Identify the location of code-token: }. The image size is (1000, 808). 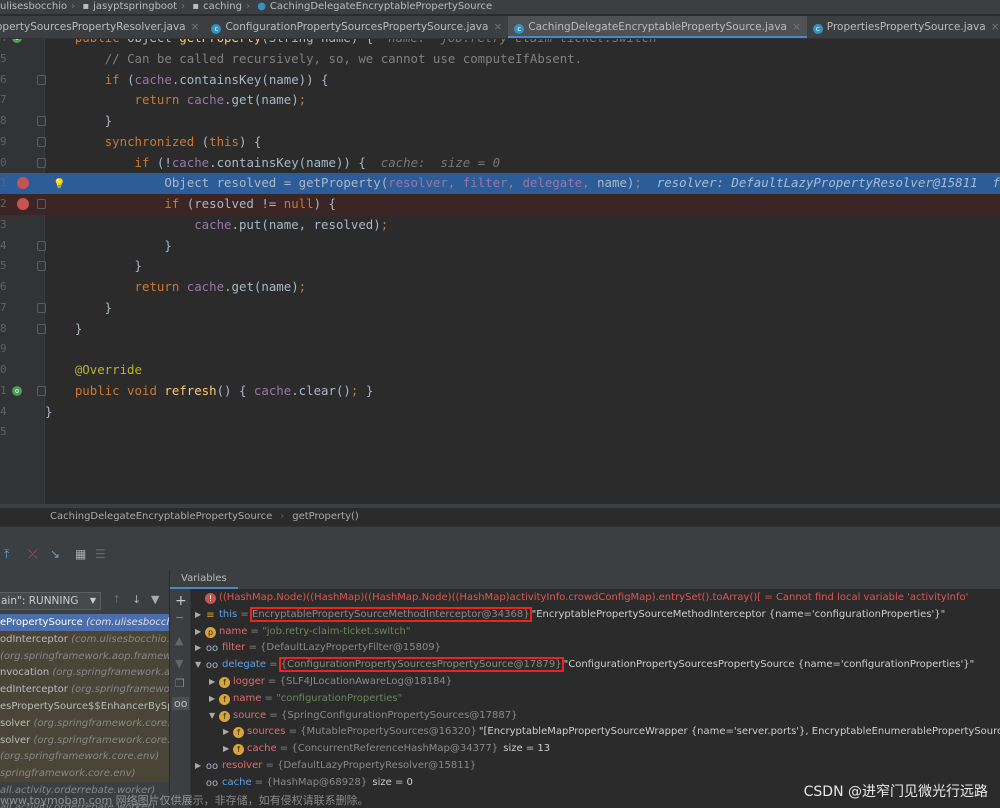
(108, 245).